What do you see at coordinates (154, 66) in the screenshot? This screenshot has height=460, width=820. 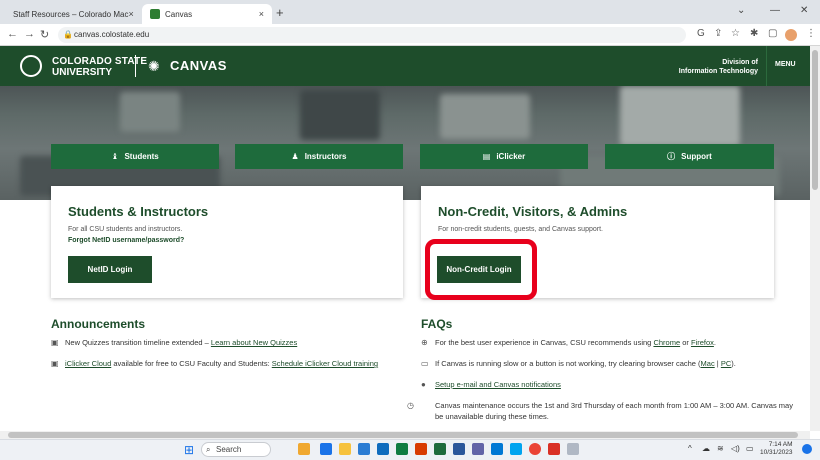 I see `canvas-logo-icon: ✺` at bounding box center [154, 66].